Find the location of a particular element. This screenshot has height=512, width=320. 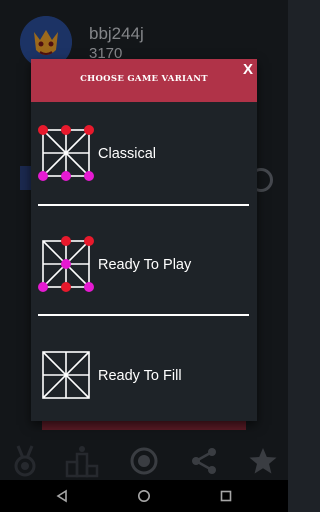

dialog-header: CHOOSE GAME VARIANT X is located at coordinates (144, 80).